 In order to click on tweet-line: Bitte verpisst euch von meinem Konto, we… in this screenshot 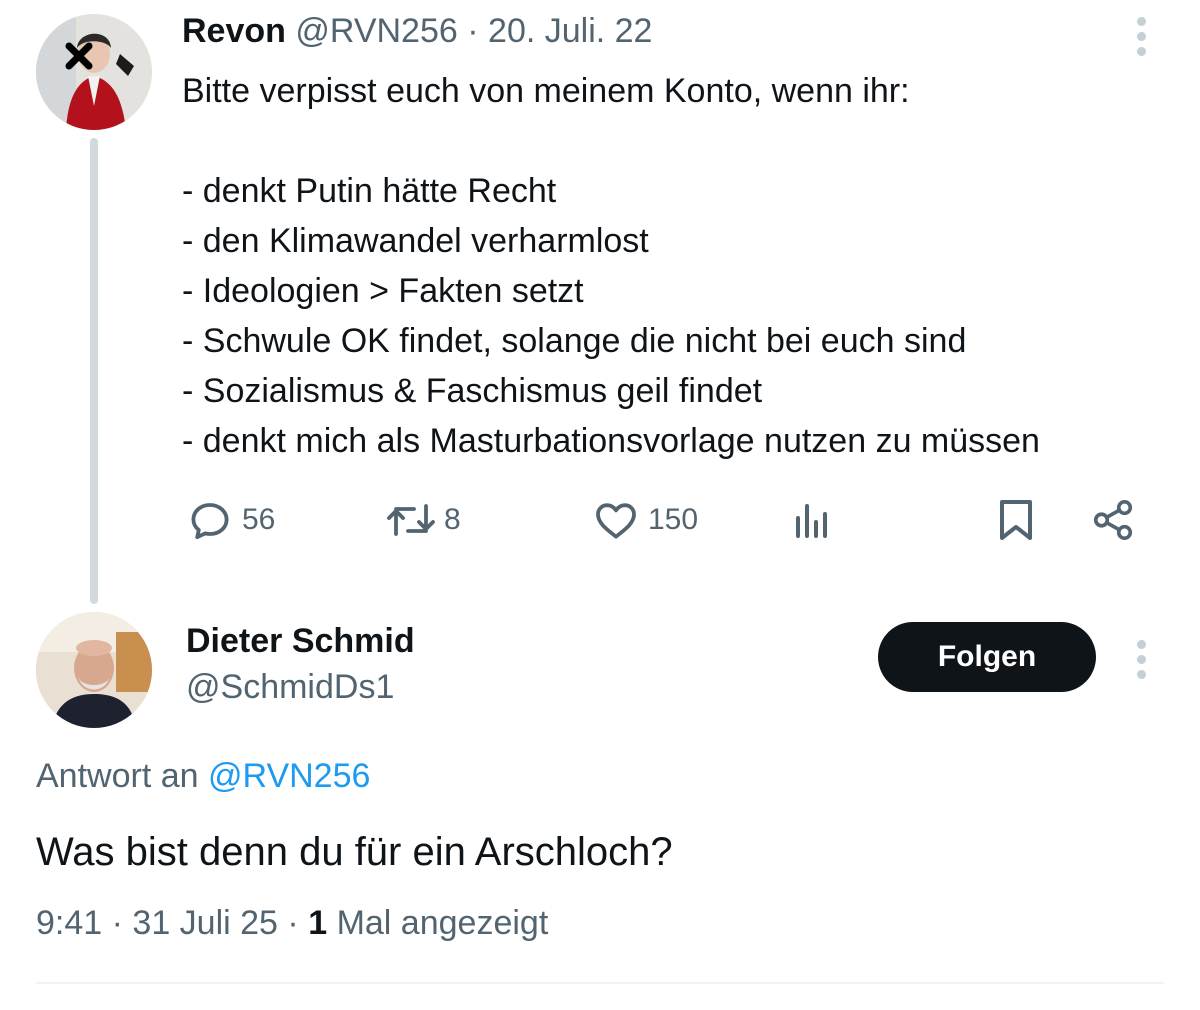, I will do `click(546, 91)`.